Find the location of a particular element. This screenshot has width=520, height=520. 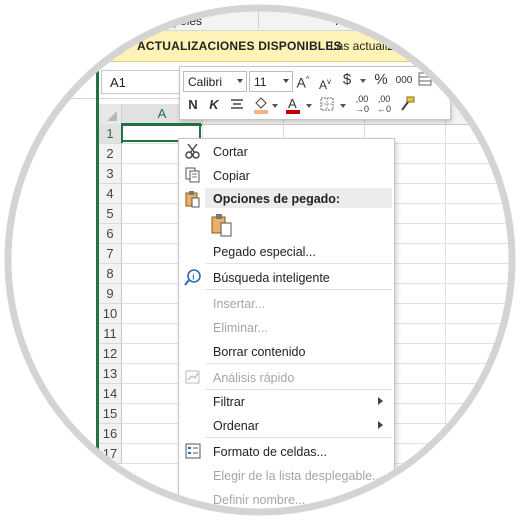

banner-message: Las actualiz is located at coordinates (362, 46).